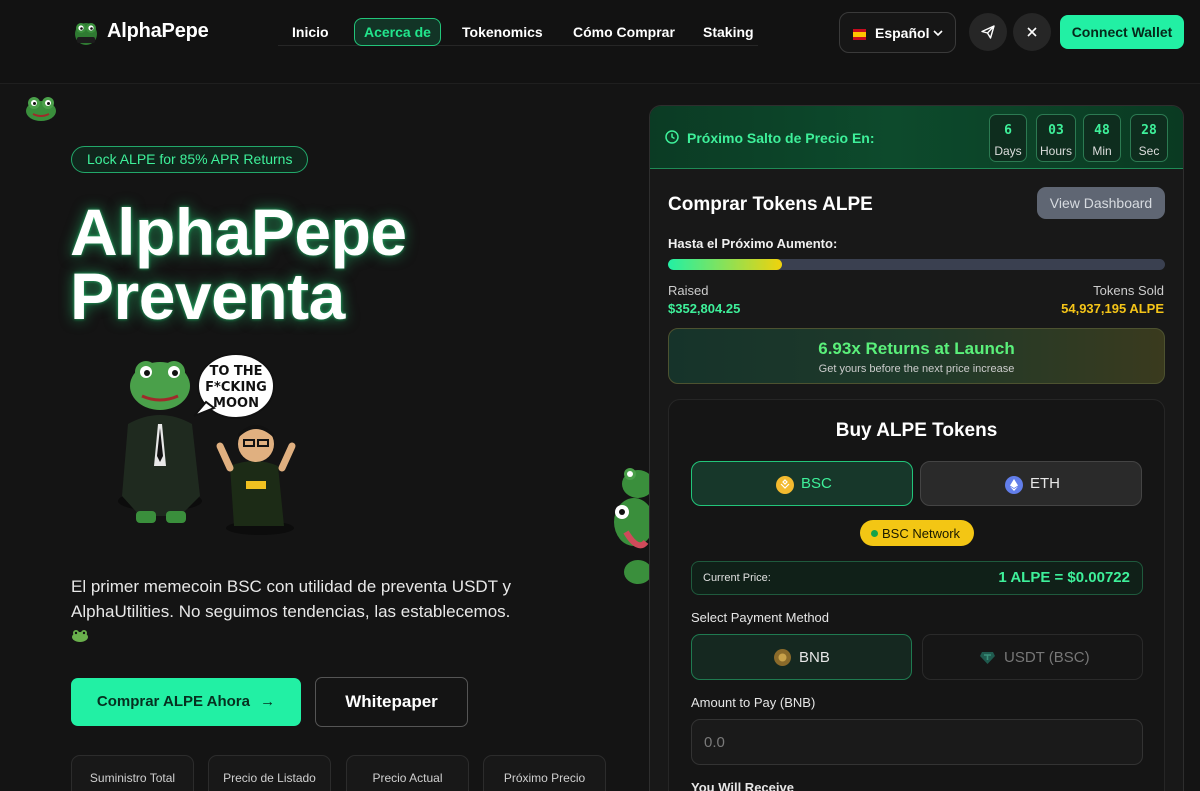 The width and height of the screenshot is (1200, 791). I want to click on nav-link-acerca-de: Acerca de, so click(397, 32).